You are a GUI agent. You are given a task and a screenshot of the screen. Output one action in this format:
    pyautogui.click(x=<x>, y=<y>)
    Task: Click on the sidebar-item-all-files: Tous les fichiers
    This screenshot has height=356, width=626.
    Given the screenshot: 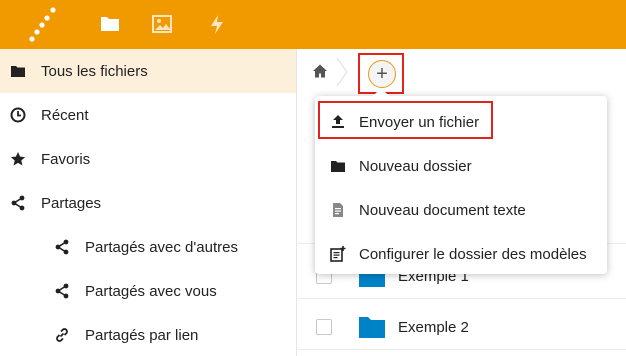 What is the action you would take?
    pyautogui.click(x=148, y=71)
    